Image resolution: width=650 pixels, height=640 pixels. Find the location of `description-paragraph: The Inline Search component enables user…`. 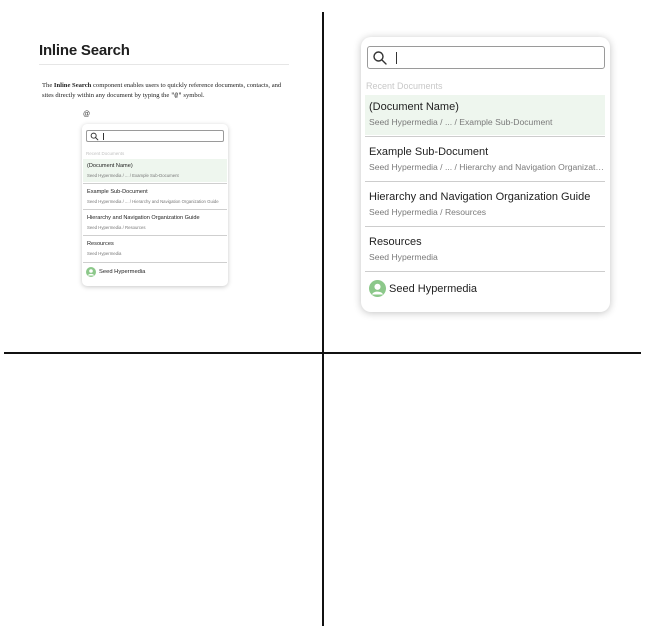

description-paragraph: The Inline Search component enables user… is located at coordinates (167, 91).